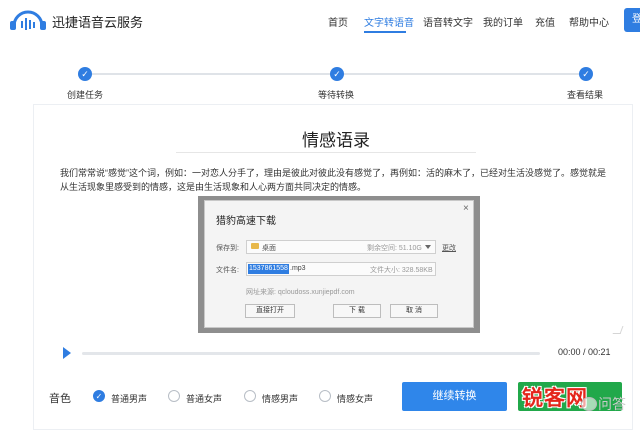  What do you see at coordinates (336, 95) in the screenshot?
I see `step-2-label: 等待转换` at bounding box center [336, 95].